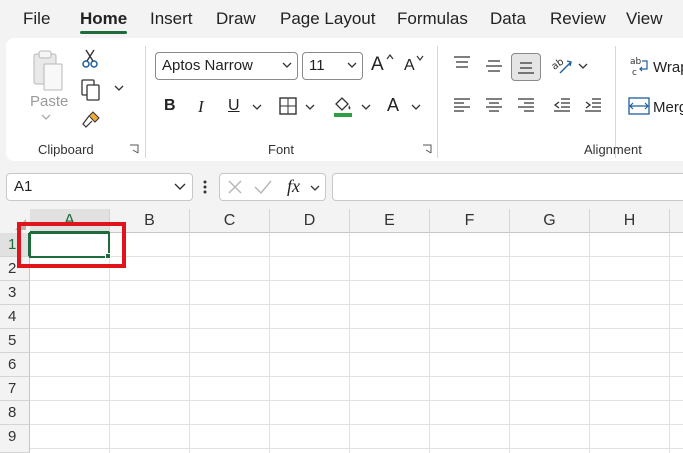  What do you see at coordinates (263, 189) in the screenshot?
I see `enter-icon` at bounding box center [263, 189].